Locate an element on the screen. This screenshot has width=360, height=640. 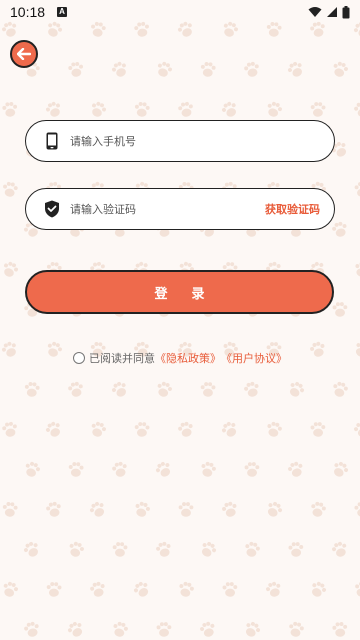
phone-icon is located at coordinates (52, 141).